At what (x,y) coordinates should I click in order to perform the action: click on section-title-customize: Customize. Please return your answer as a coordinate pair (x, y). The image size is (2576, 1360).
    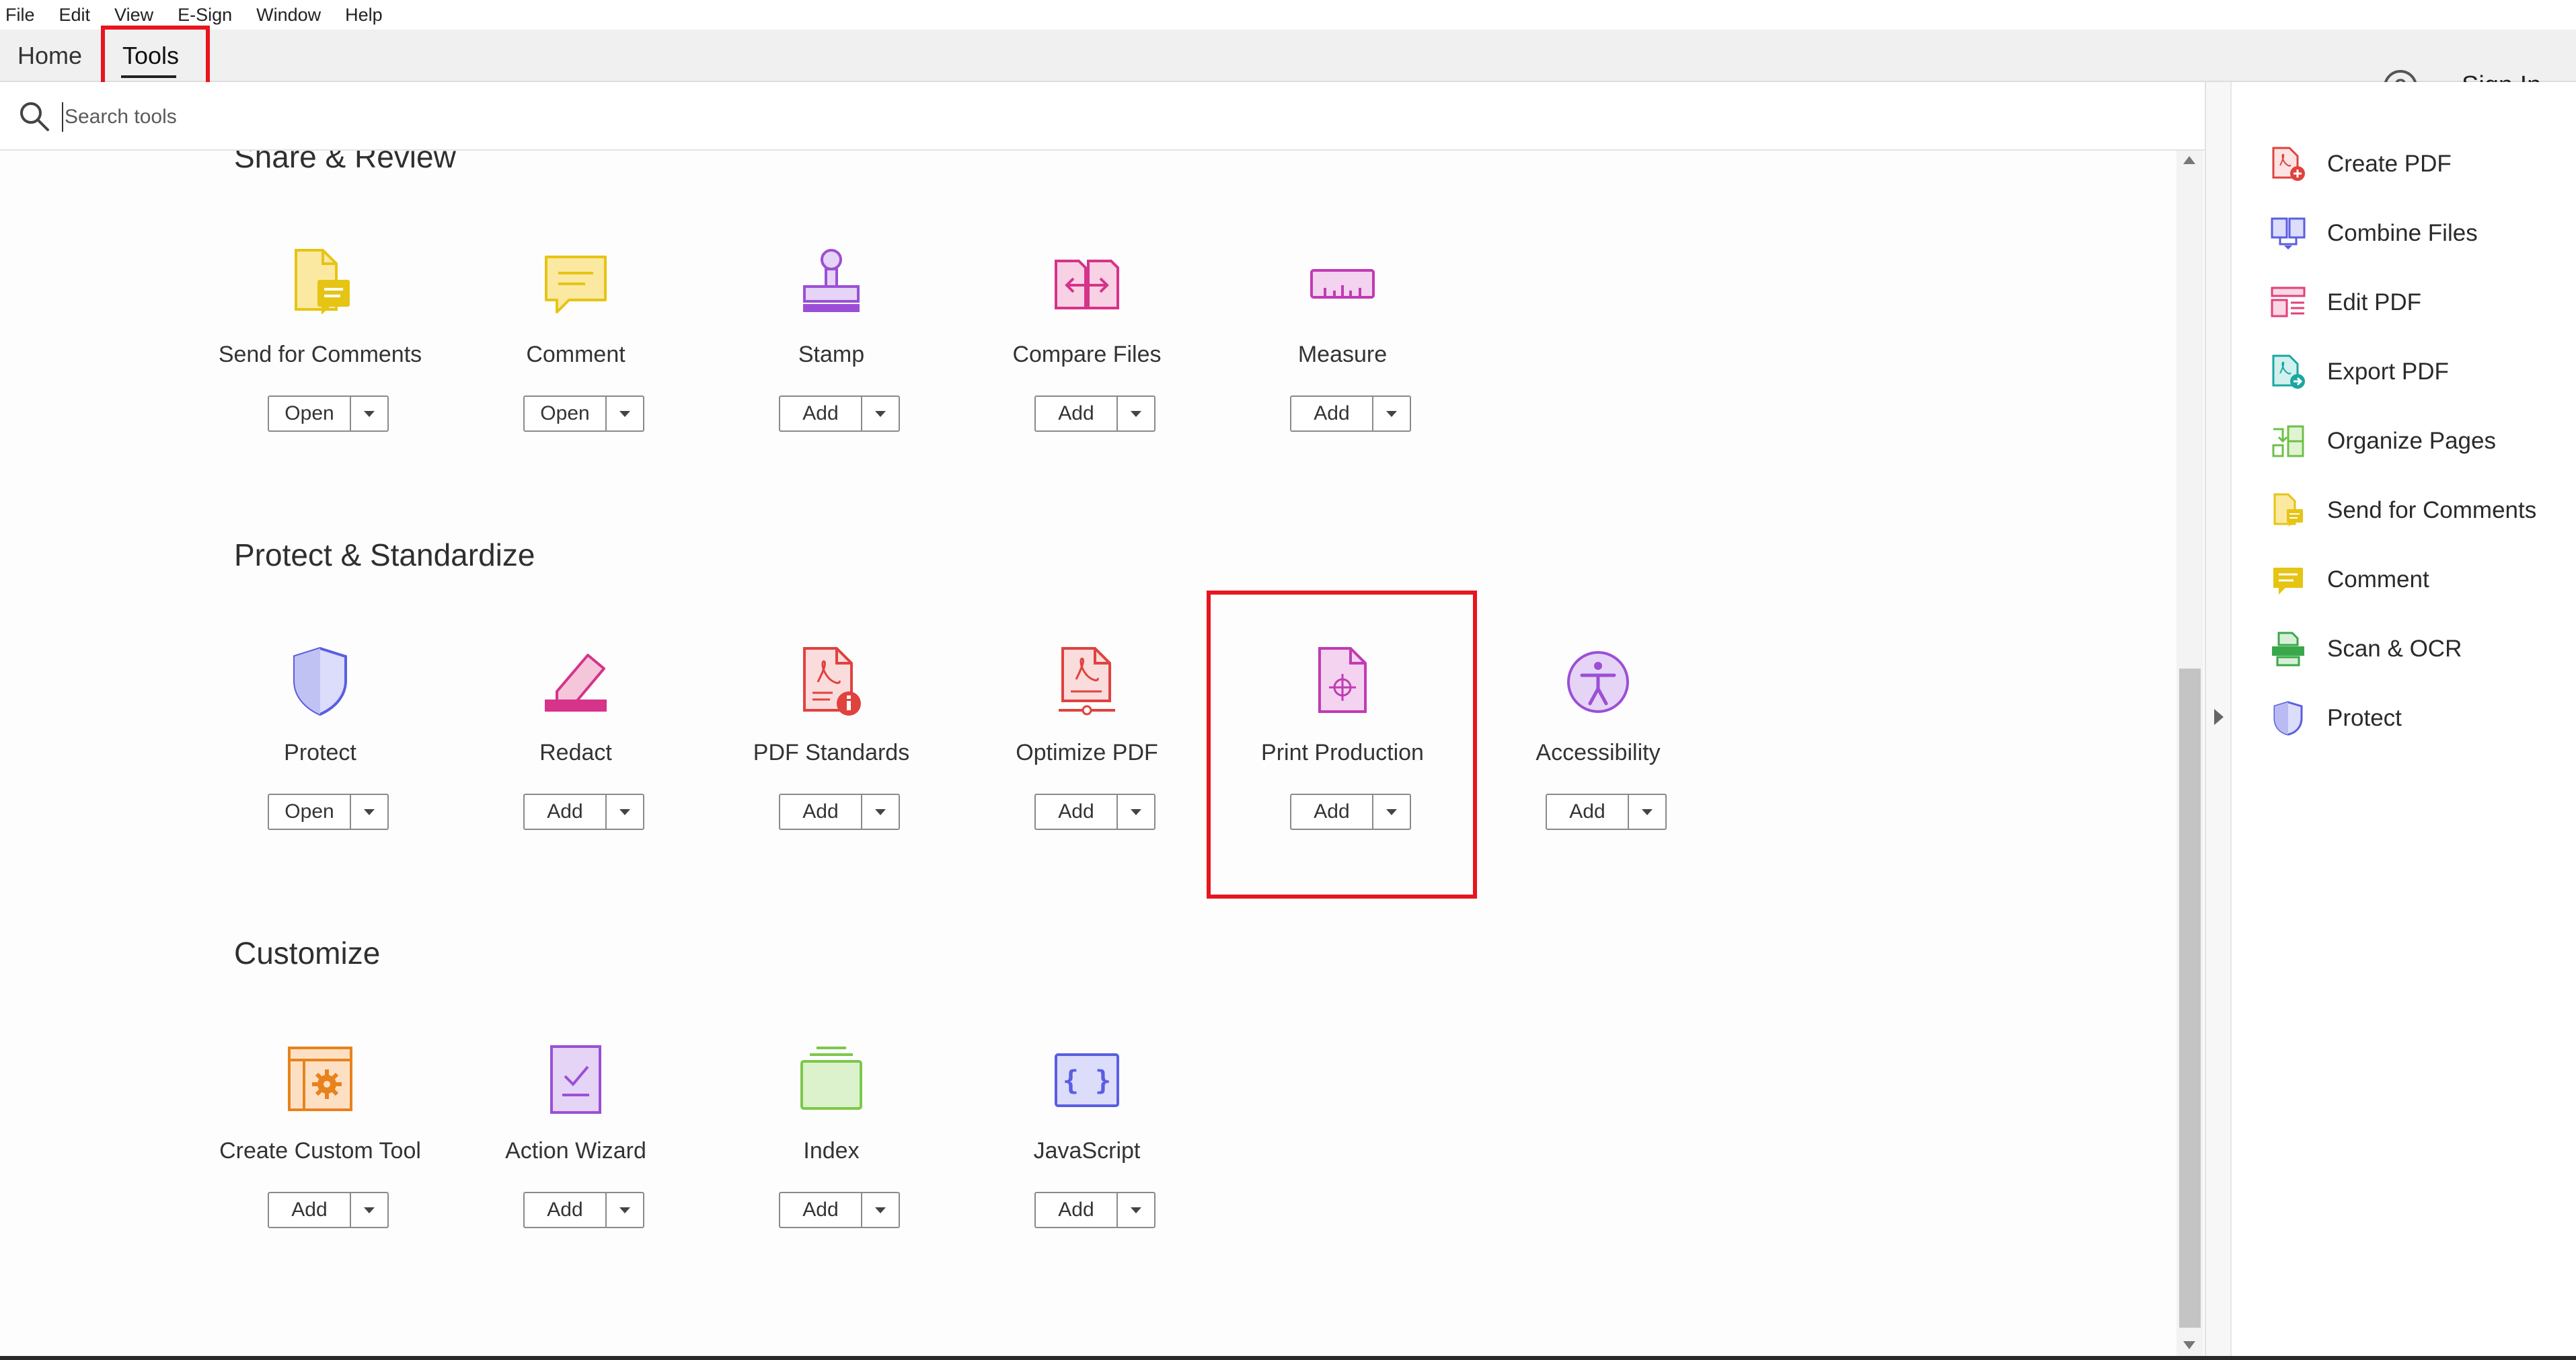
    Looking at the image, I should click on (307, 953).